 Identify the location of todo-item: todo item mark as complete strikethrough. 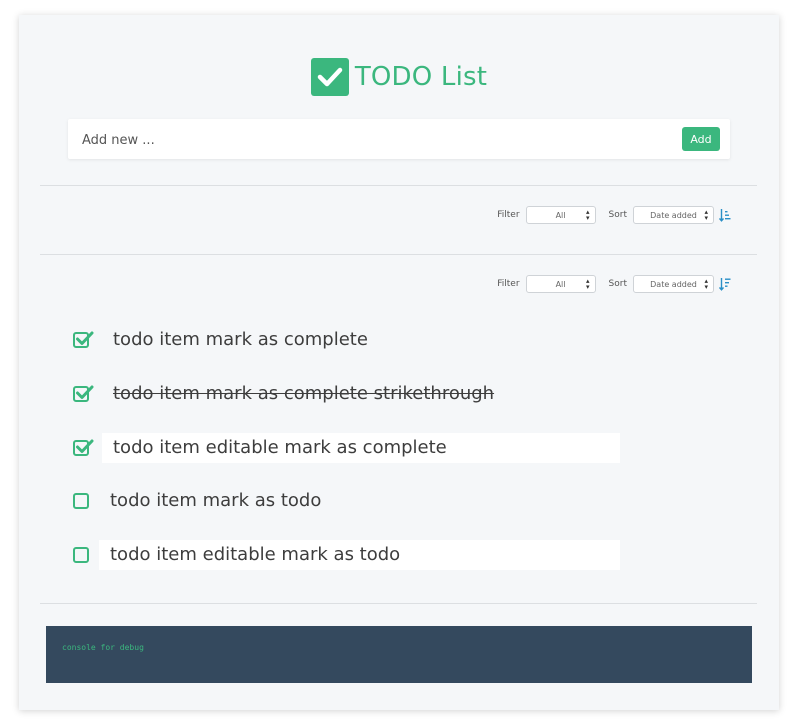
(383, 394).